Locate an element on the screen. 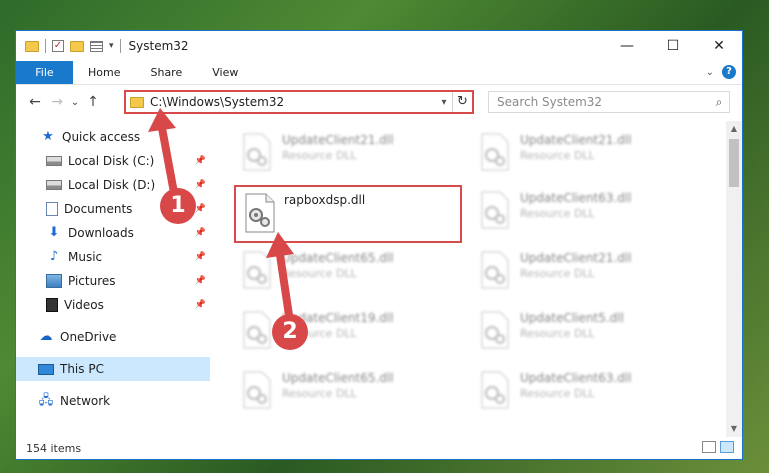  sidebar-item-network: 🖧 Network is located at coordinates (113, 401).